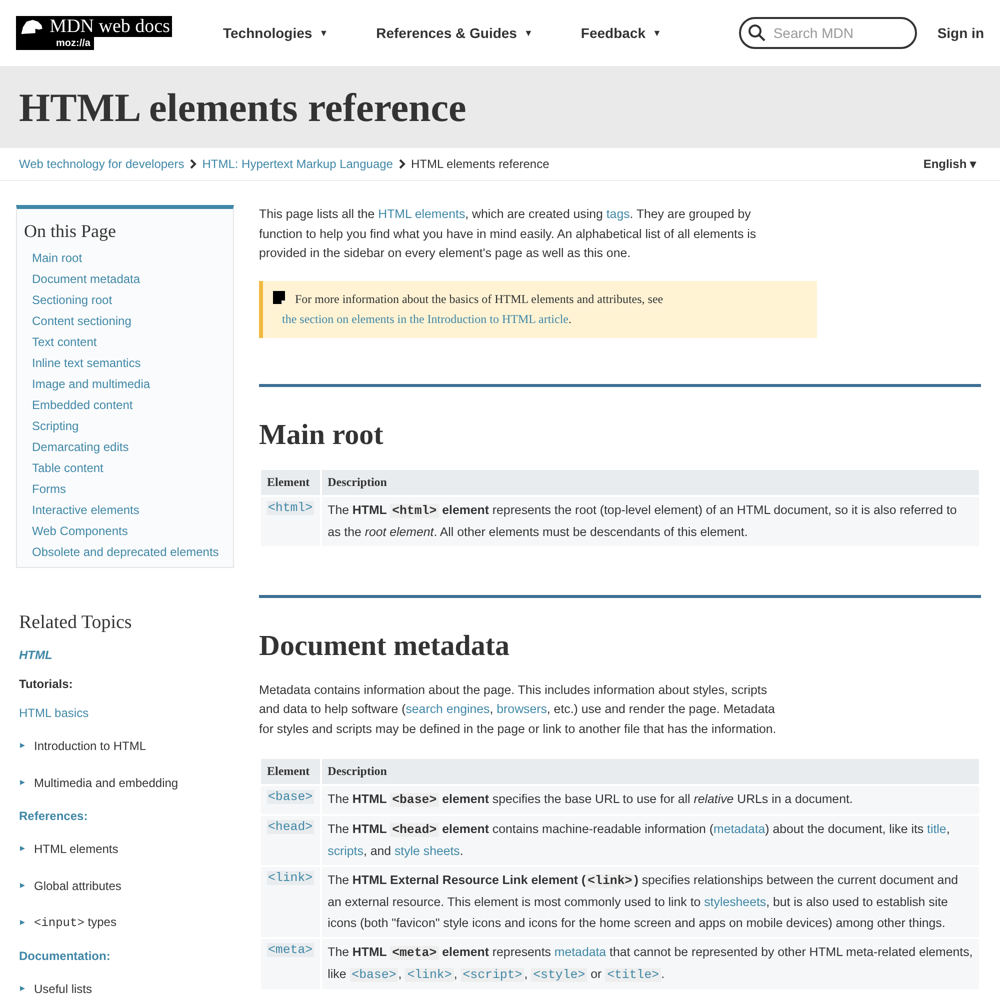 This screenshot has height=1000, width=1000. Describe the element at coordinates (129, 300) in the screenshot. I see `toc-link: Sectioning root` at that location.